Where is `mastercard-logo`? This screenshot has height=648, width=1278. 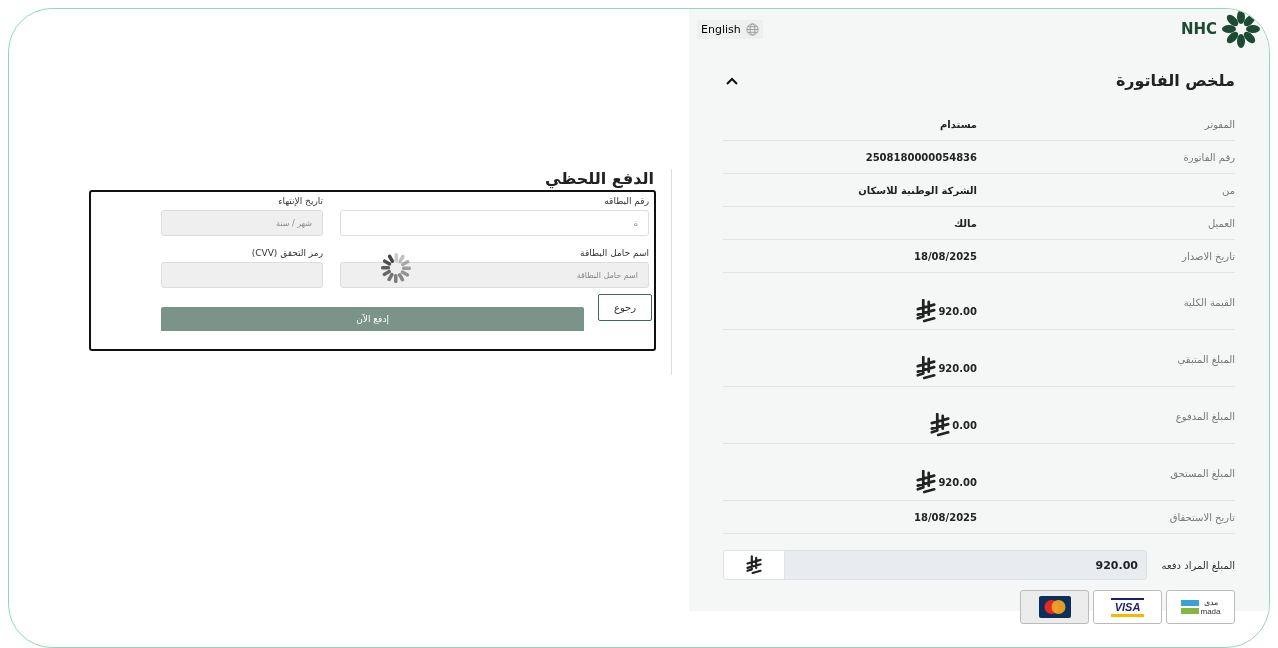
mastercard-logo is located at coordinates (1054, 607).